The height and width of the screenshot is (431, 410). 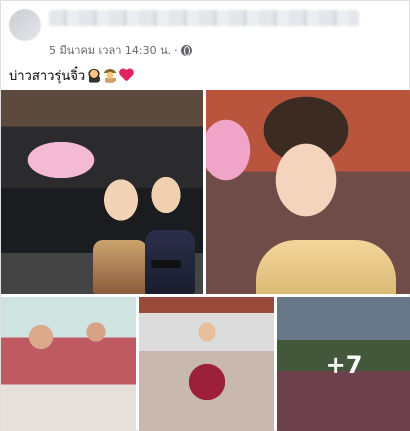 I want to click on sunglasses-detail, so click(x=166, y=264).